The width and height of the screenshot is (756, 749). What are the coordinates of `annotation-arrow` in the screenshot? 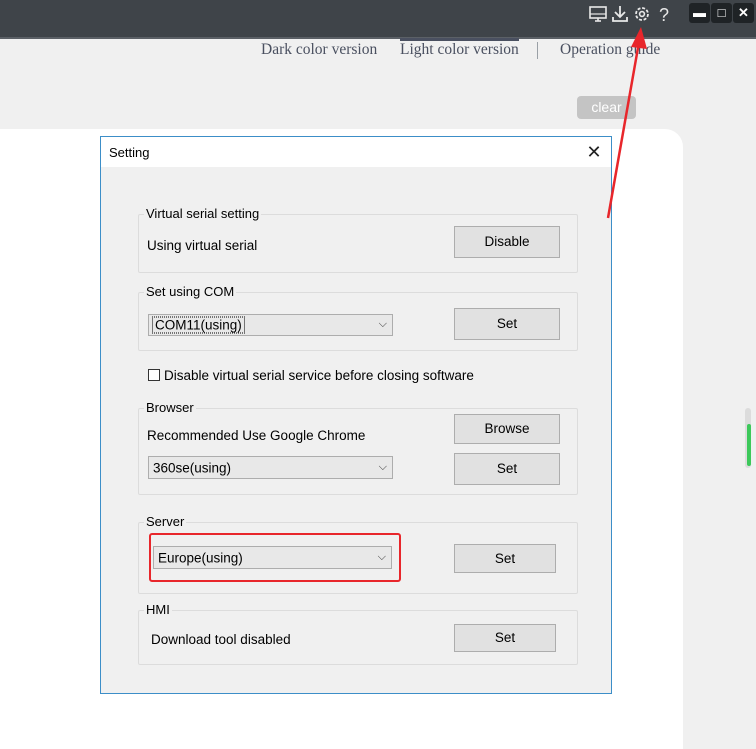 It's located at (626, 123).